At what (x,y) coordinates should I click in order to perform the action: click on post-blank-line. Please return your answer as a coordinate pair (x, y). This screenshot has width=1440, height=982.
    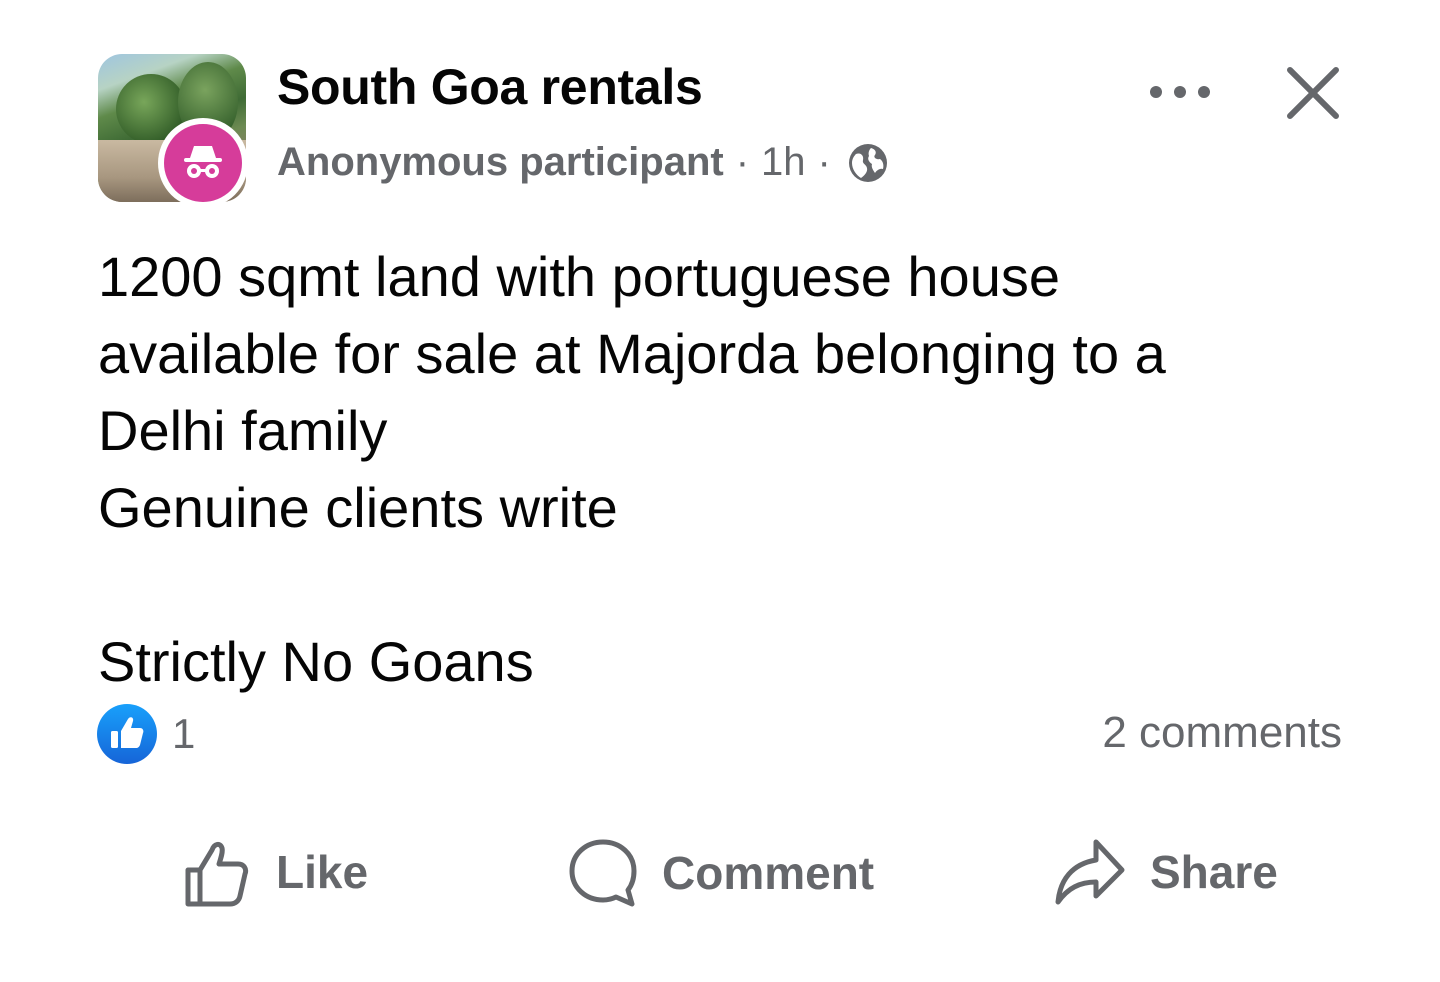
    Looking at the image, I should click on (718, 584).